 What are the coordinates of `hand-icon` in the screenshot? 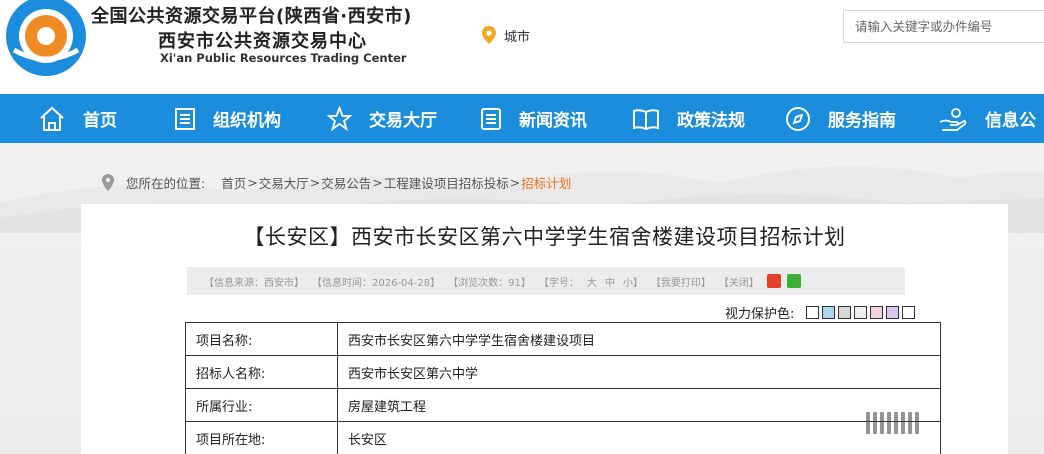 It's located at (953, 119).